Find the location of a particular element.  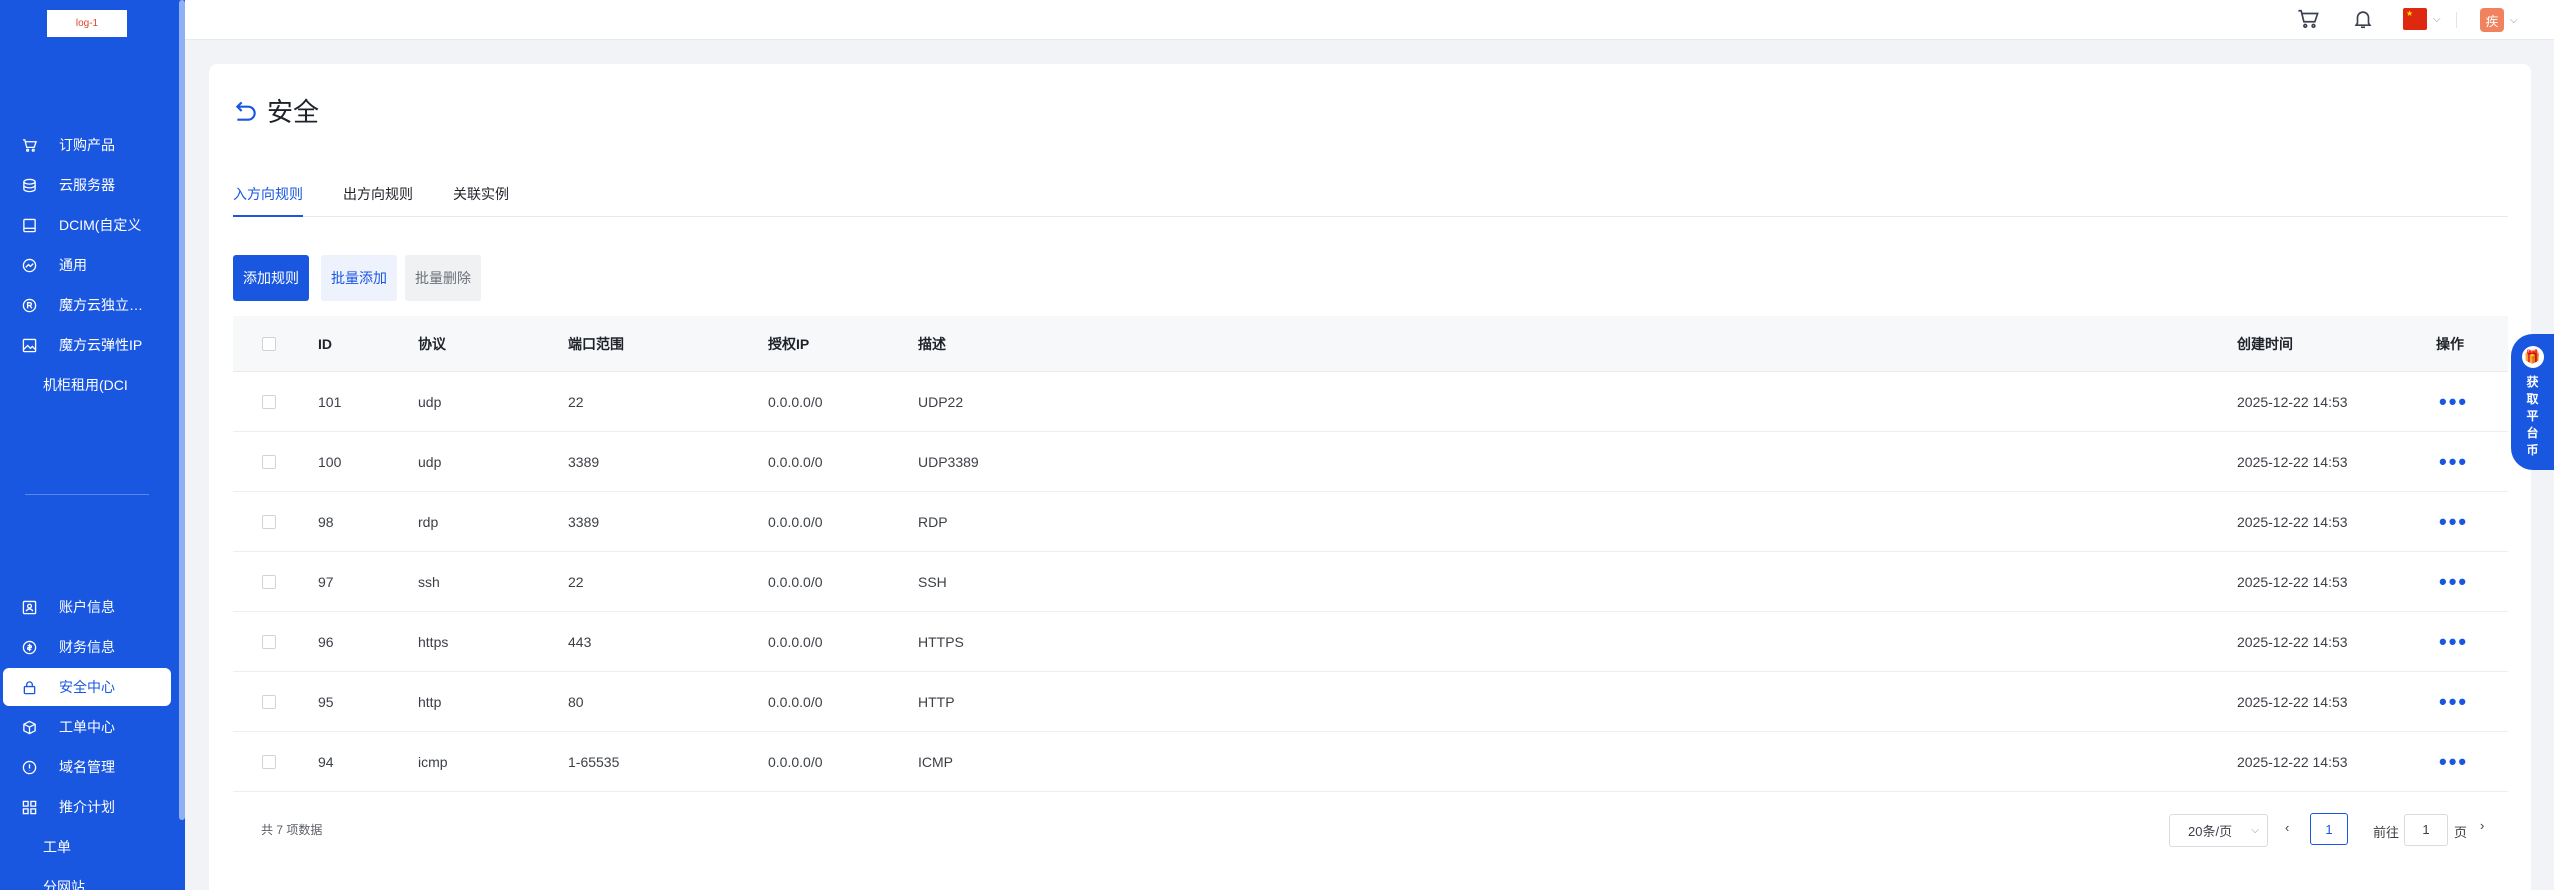

get-coins-widget: 🎁 获 取 平 台 币 is located at coordinates (2532, 402).